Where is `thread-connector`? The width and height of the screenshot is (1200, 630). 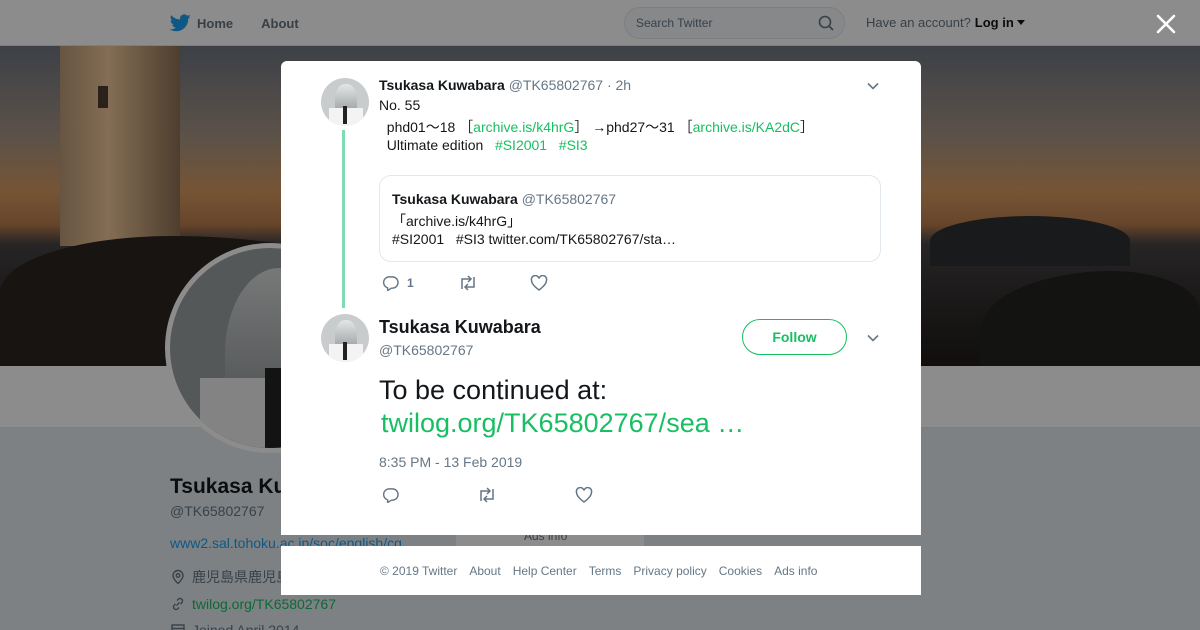
thread-connector is located at coordinates (343, 219).